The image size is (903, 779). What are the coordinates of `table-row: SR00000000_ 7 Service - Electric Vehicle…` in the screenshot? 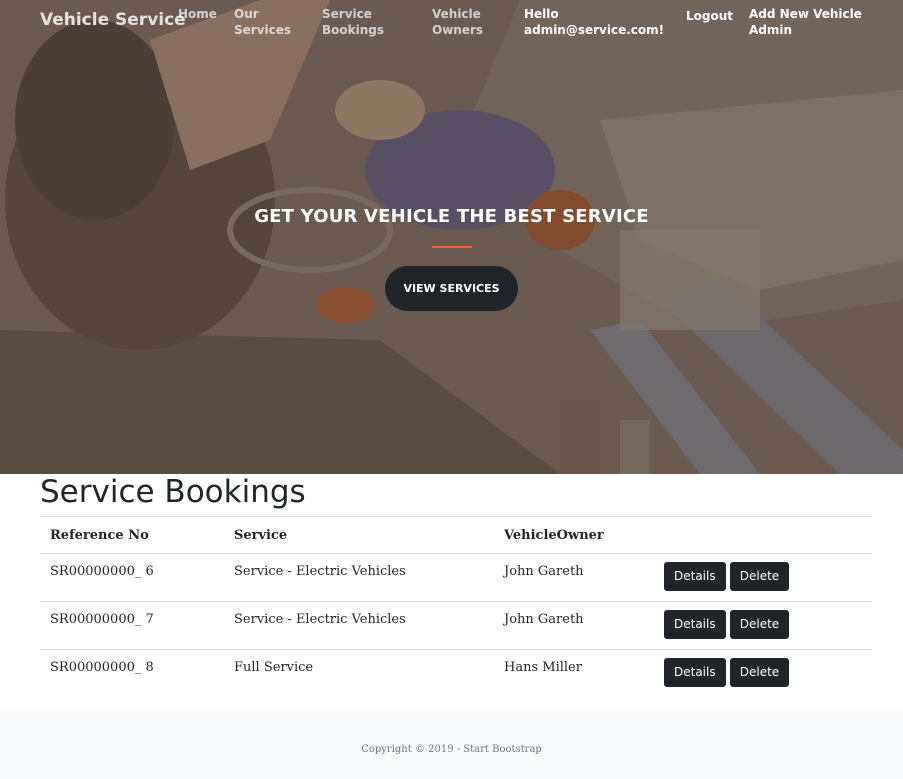 It's located at (456, 625).